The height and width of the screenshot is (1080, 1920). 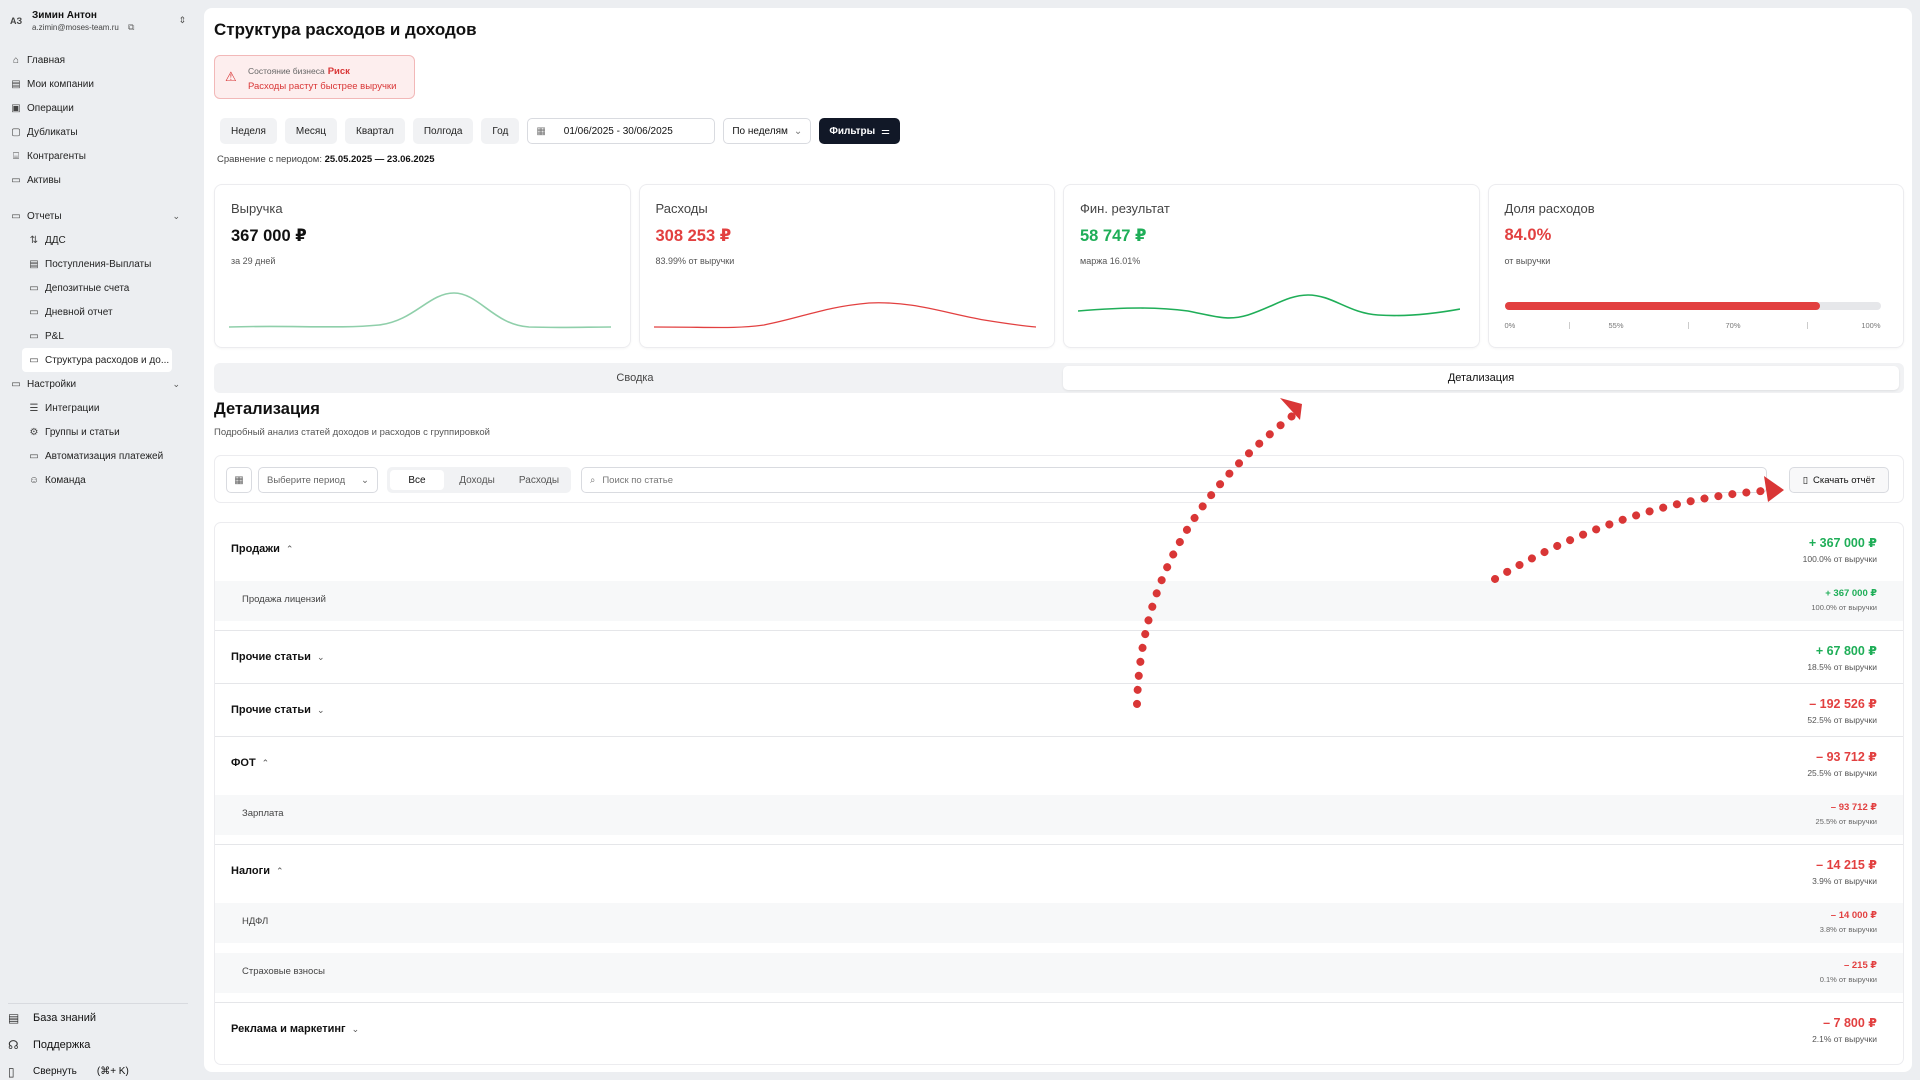 I want to click on support-link: ☊ Поддержка, so click(x=96, y=1044).